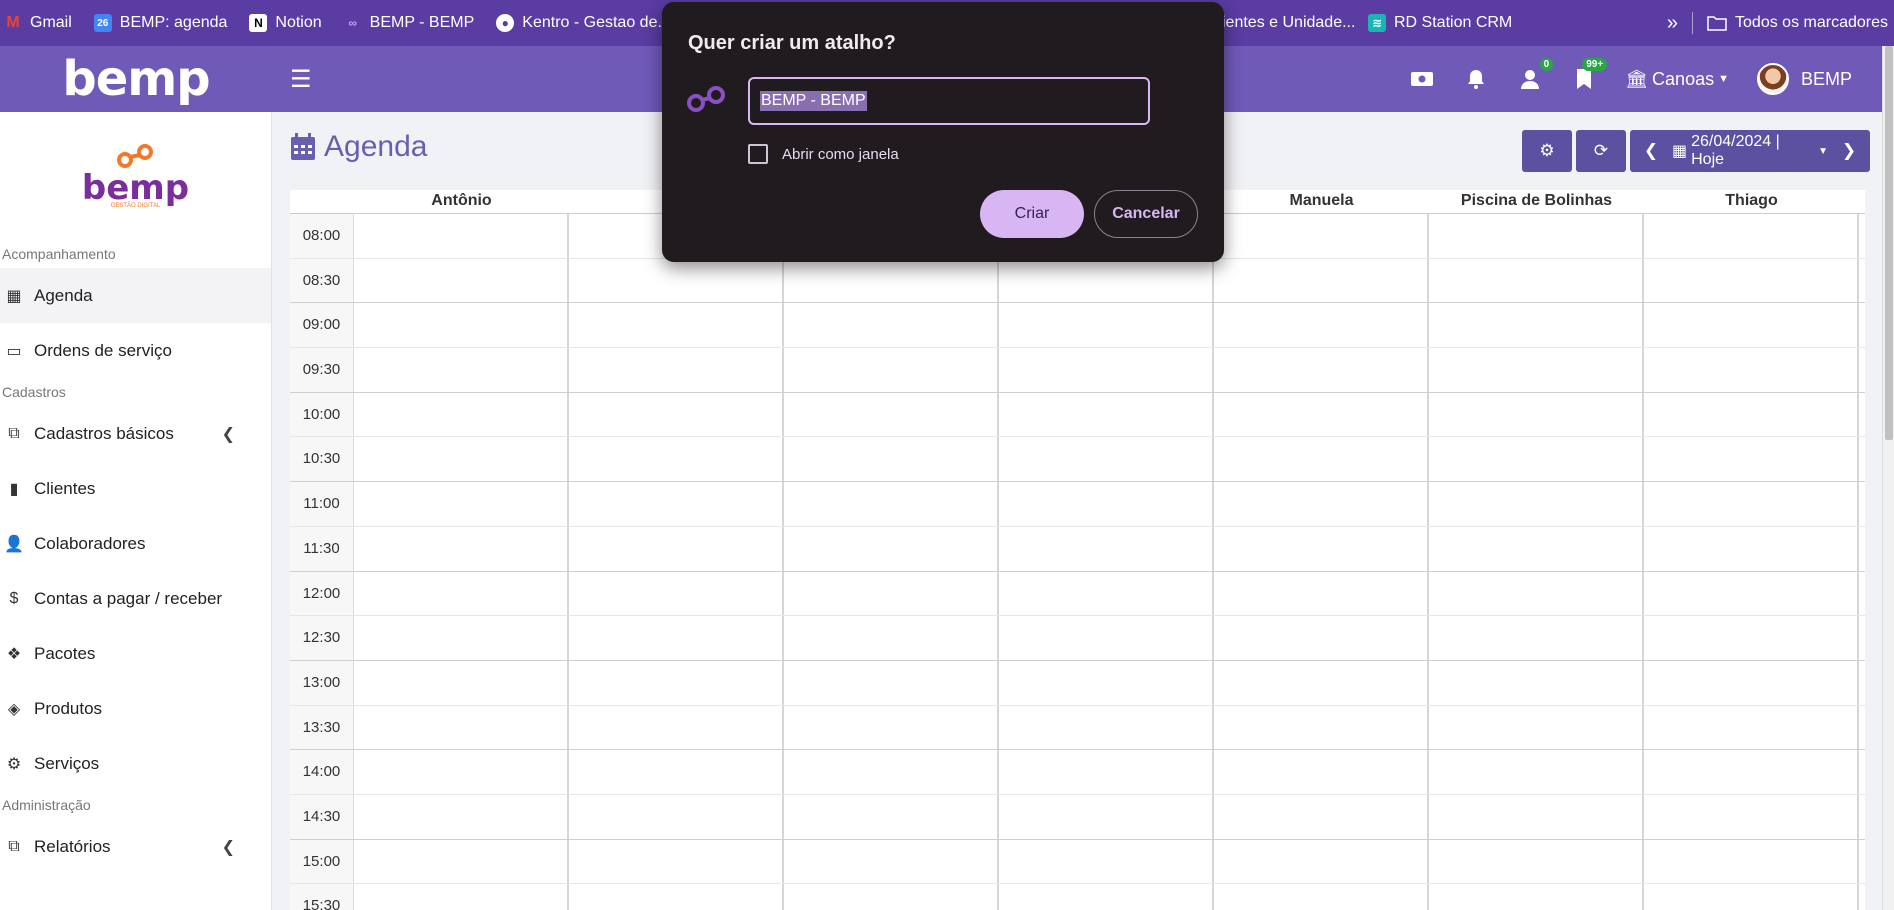 Image resolution: width=1894 pixels, height=910 pixels. Describe the element at coordinates (135, 708) in the screenshot. I see `sidebar-item-produtos: ◈ Produtos` at that location.